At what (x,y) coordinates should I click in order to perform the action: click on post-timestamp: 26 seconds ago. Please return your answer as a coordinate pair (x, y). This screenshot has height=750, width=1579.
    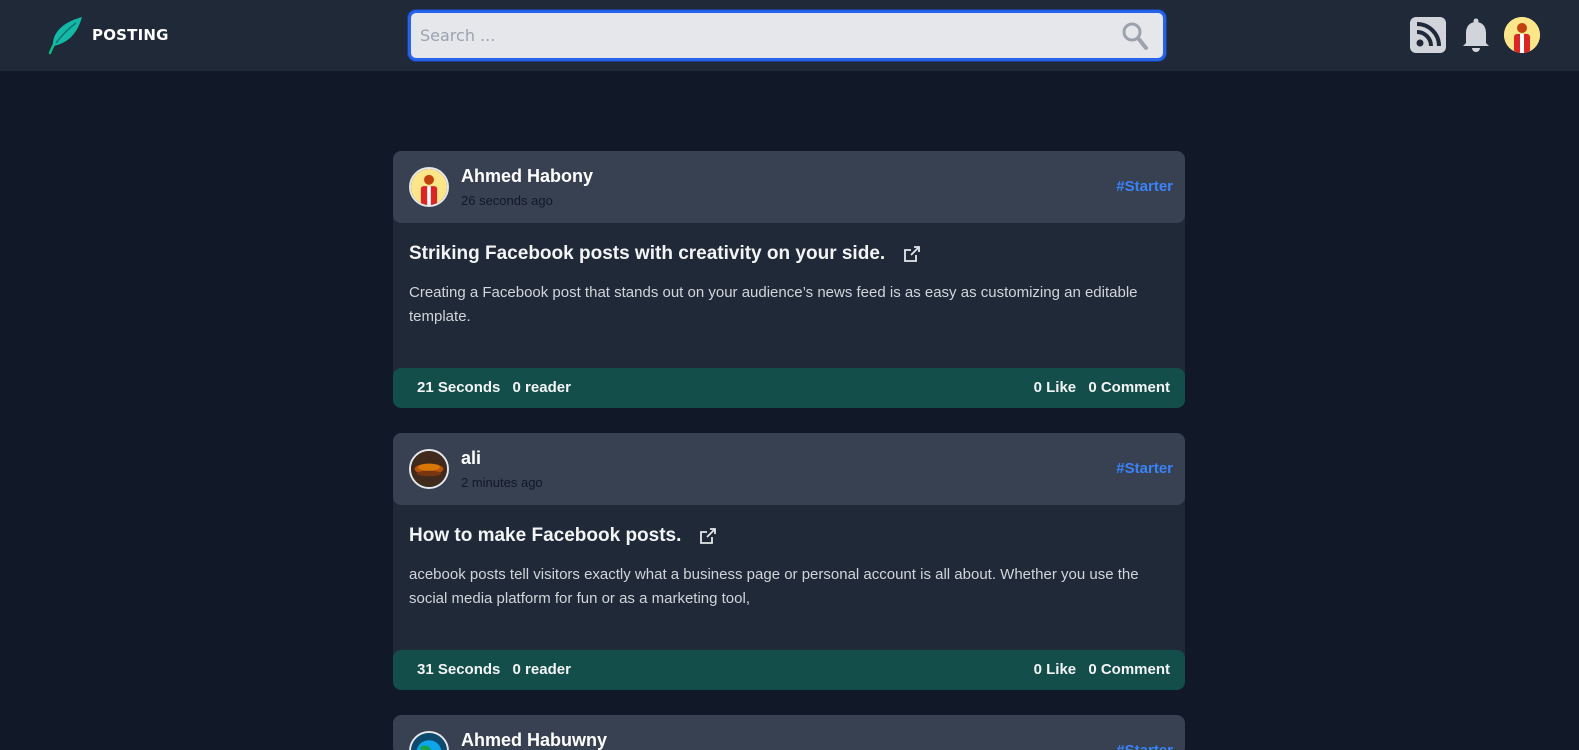
    Looking at the image, I should click on (507, 200).